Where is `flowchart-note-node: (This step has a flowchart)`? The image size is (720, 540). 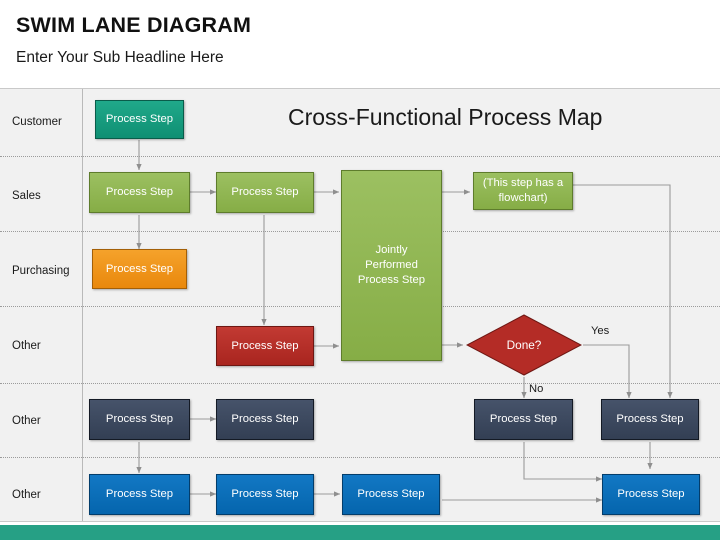 flowchart-note-node: (This step has a flowchart) is located at coordinates (523, 191).